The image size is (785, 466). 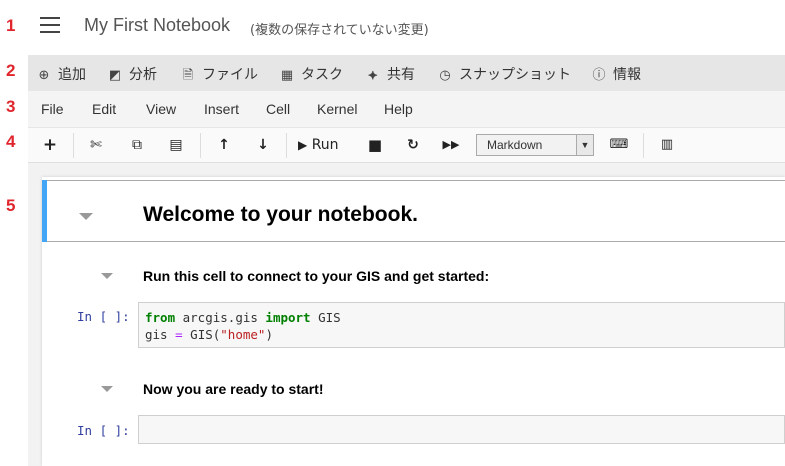 I want to click on notebook-toolbar: + ✄ ⧉ ▤ ↑ ↓ ▶ Run ■ ↻ ▶▶ Markdown ▼ ⌨ ▥, so click(x=406, y=145).